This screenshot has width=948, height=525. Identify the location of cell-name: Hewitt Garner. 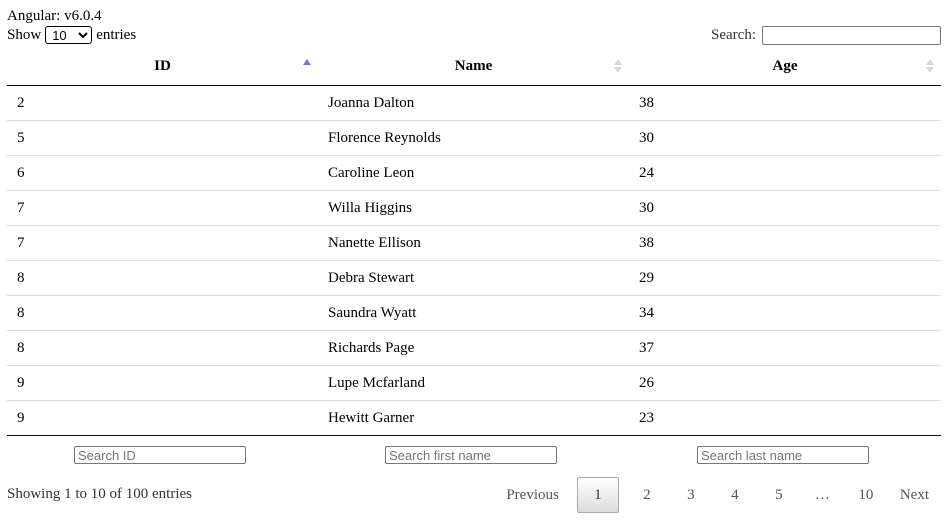
(473, 418).